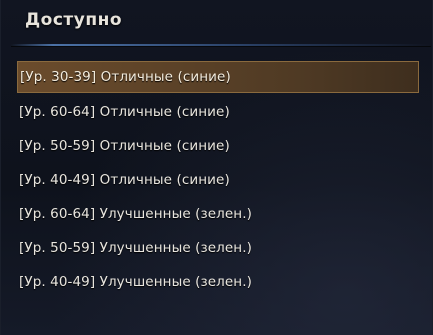  What do you see at coordinates (217, 24) in the screenshot?
I see `panel-header: Доступно` at bounding box center [217, 24].